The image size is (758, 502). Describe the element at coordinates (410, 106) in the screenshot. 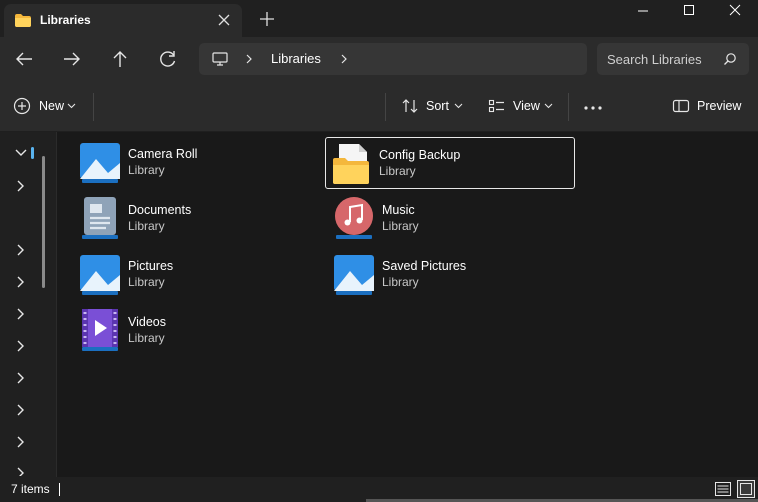

I see `sort-icon` at that location.